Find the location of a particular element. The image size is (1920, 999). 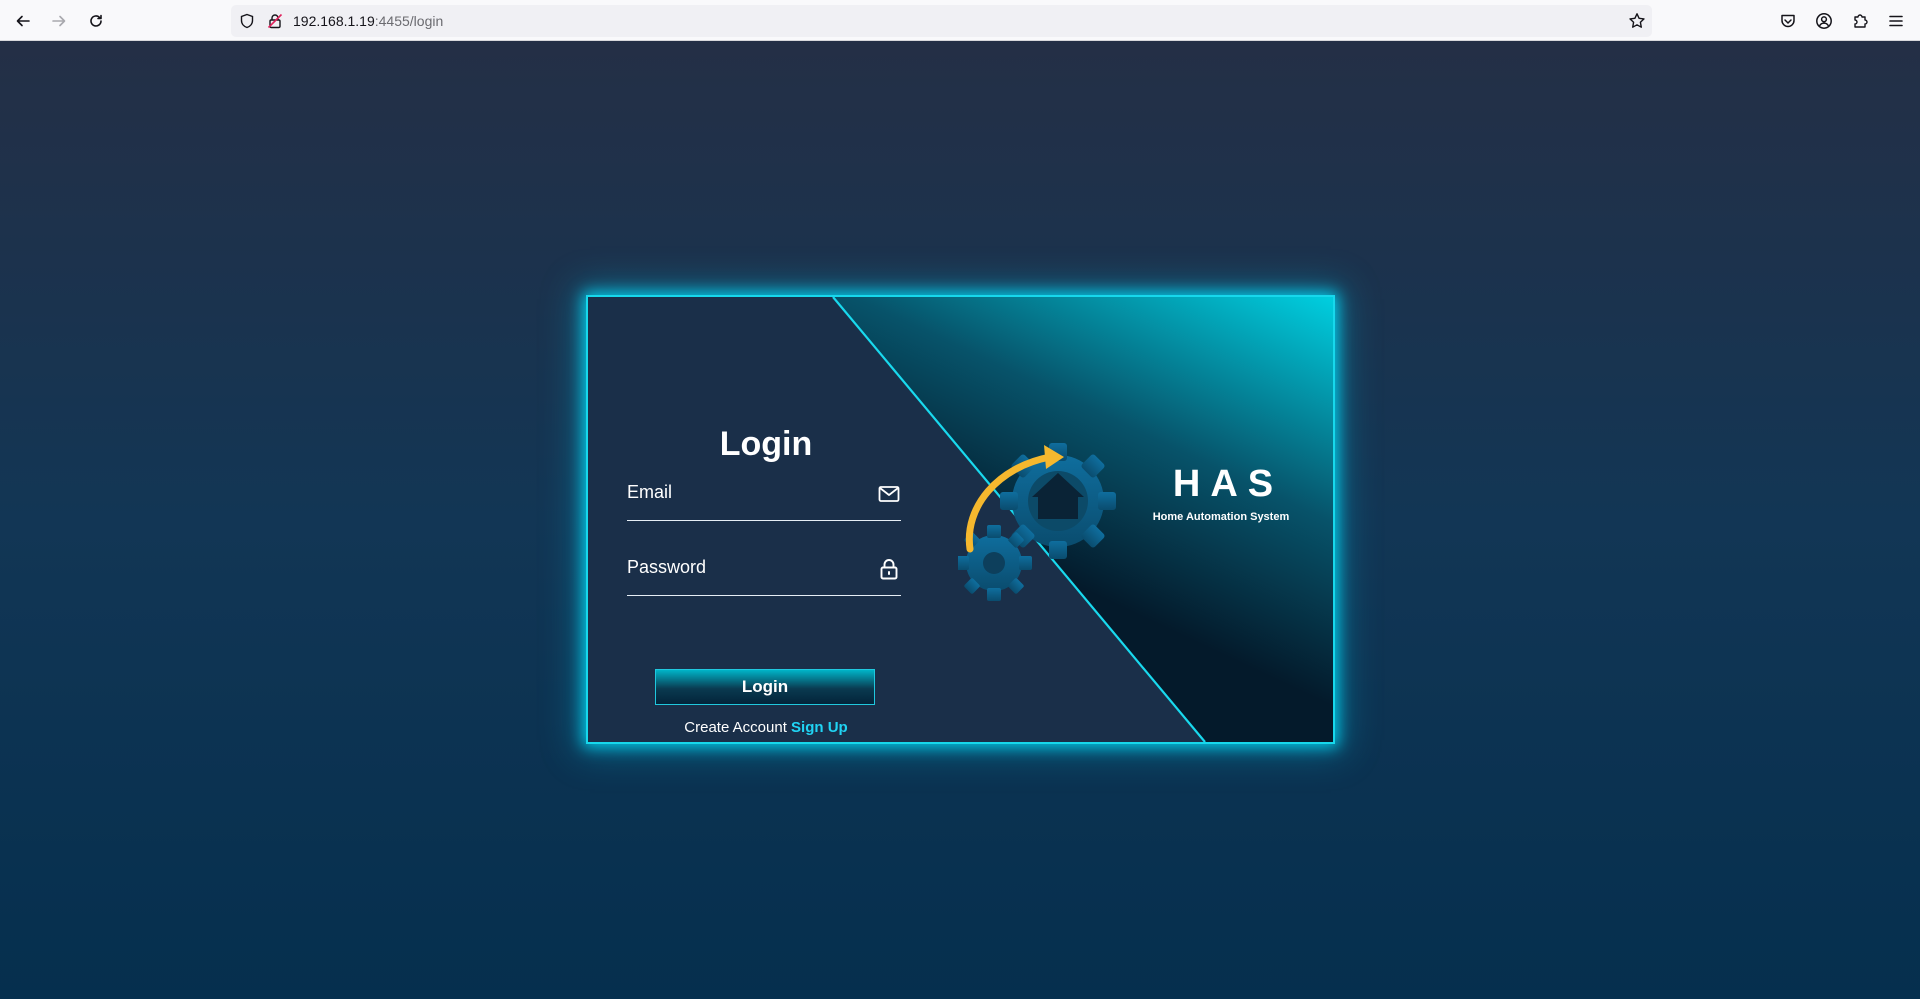

pocket-icon is located at coordinates (1788, 21).